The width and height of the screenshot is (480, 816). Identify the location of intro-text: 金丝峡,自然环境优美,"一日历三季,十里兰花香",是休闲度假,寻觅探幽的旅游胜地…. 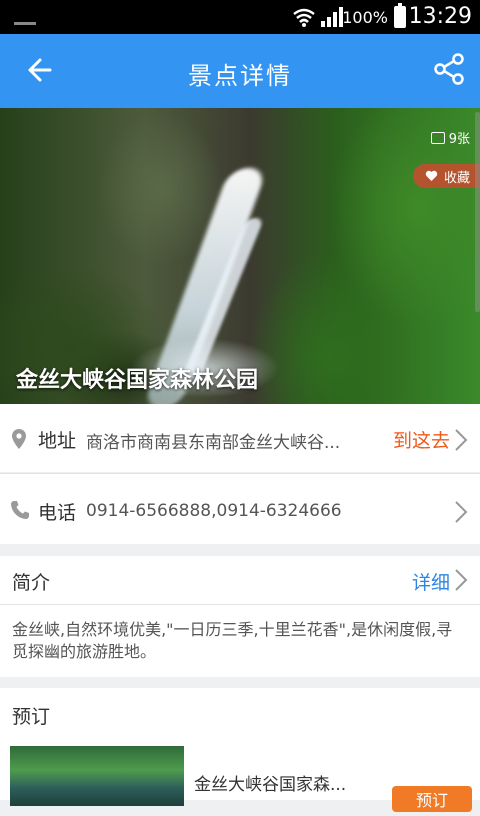
(232, 640).